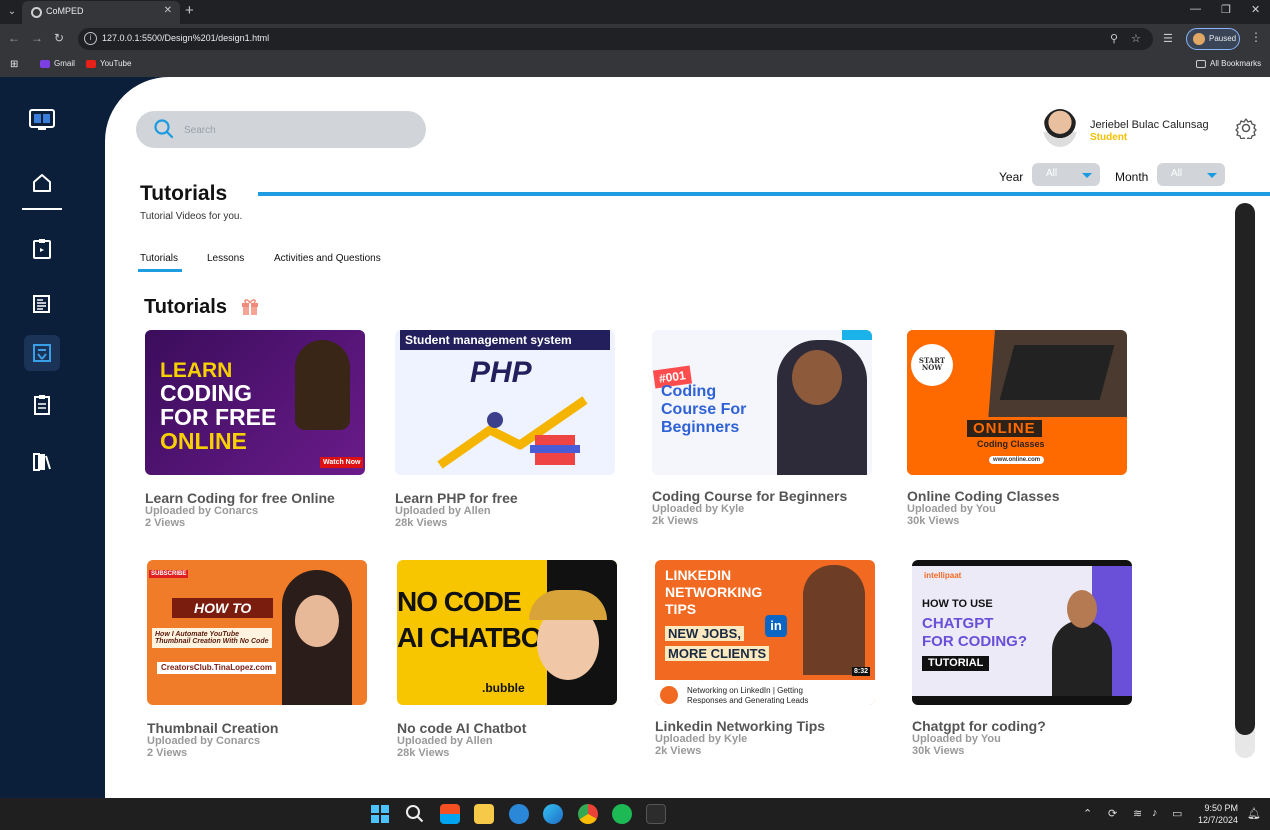 This screenshot has height=830, width=1270. What do you see at coordinates (42, 353) in the screenshot?
I see `tutorials-icon` at bounding box center [42, 353].